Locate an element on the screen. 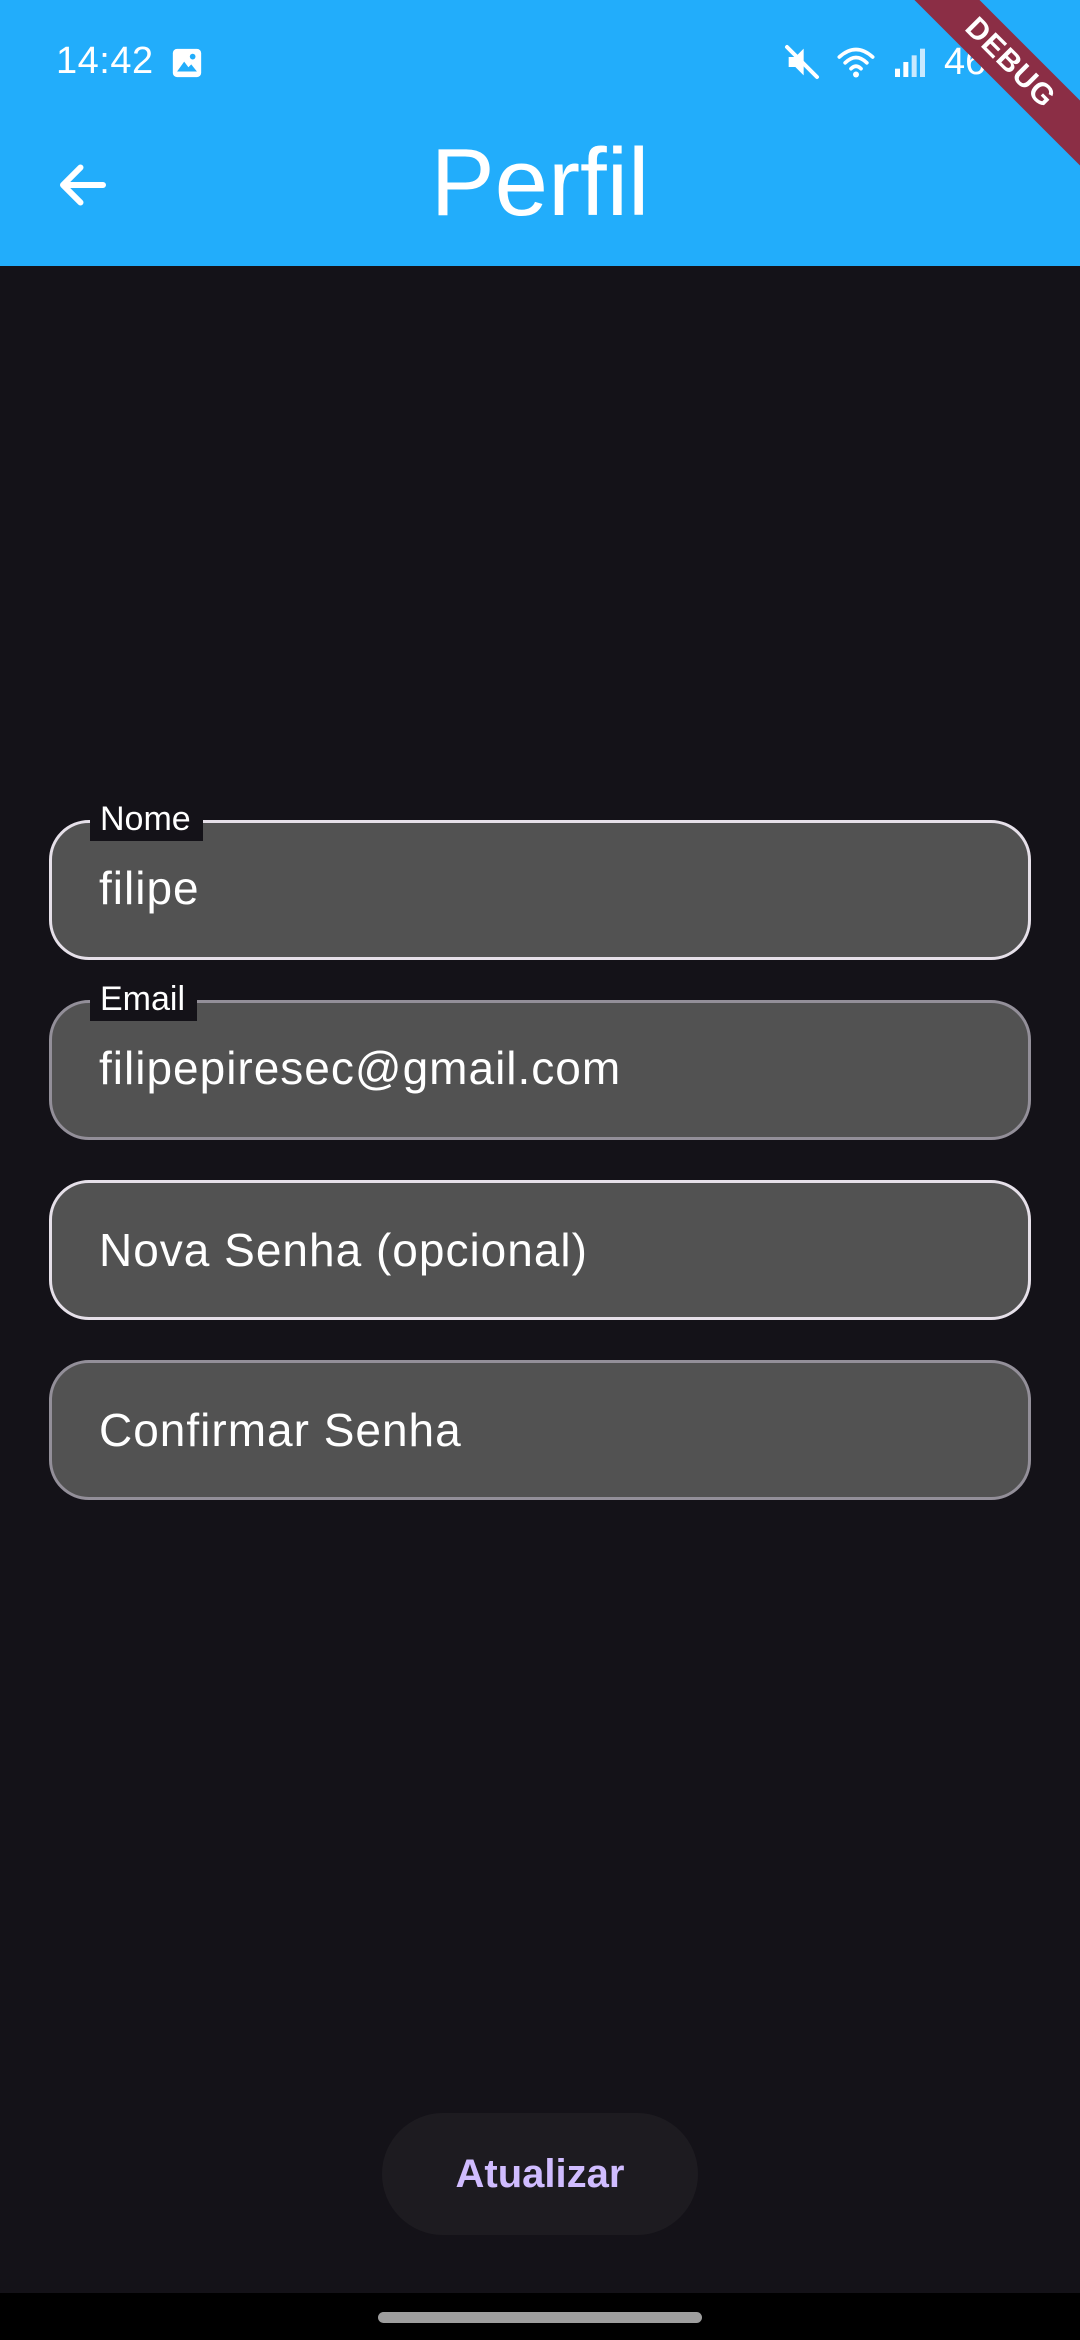  app-bar: 14:42 46% is located at coordinates (540, 133).